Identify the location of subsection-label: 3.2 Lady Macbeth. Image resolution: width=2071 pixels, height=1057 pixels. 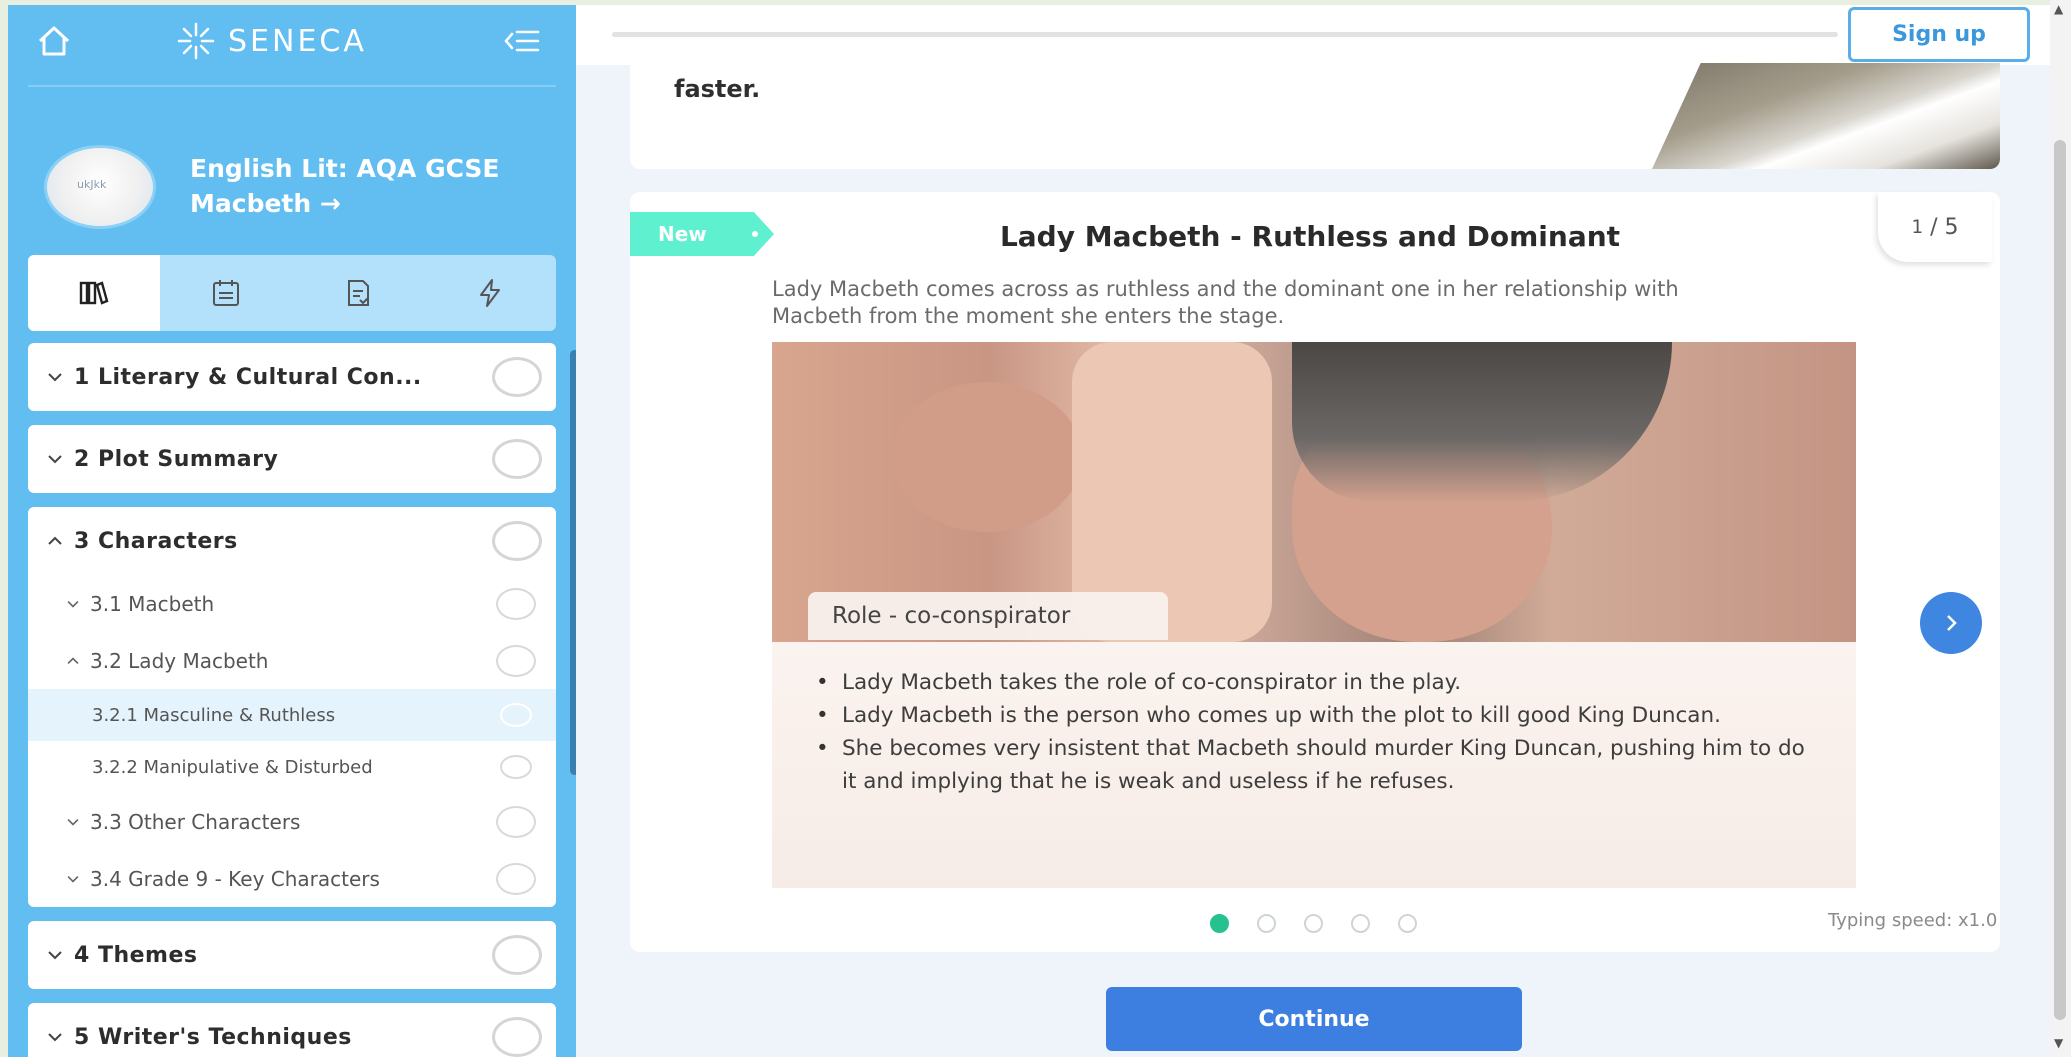
(179, 660).